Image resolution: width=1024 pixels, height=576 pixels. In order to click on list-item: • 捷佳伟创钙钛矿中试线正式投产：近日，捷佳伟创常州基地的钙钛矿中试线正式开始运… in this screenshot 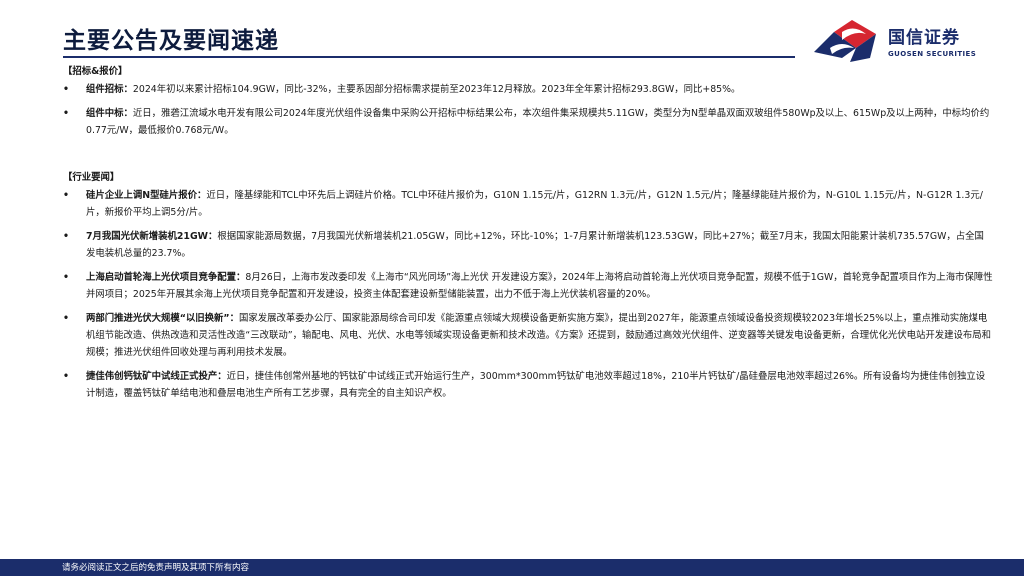, I will do `click(528, 385)`.